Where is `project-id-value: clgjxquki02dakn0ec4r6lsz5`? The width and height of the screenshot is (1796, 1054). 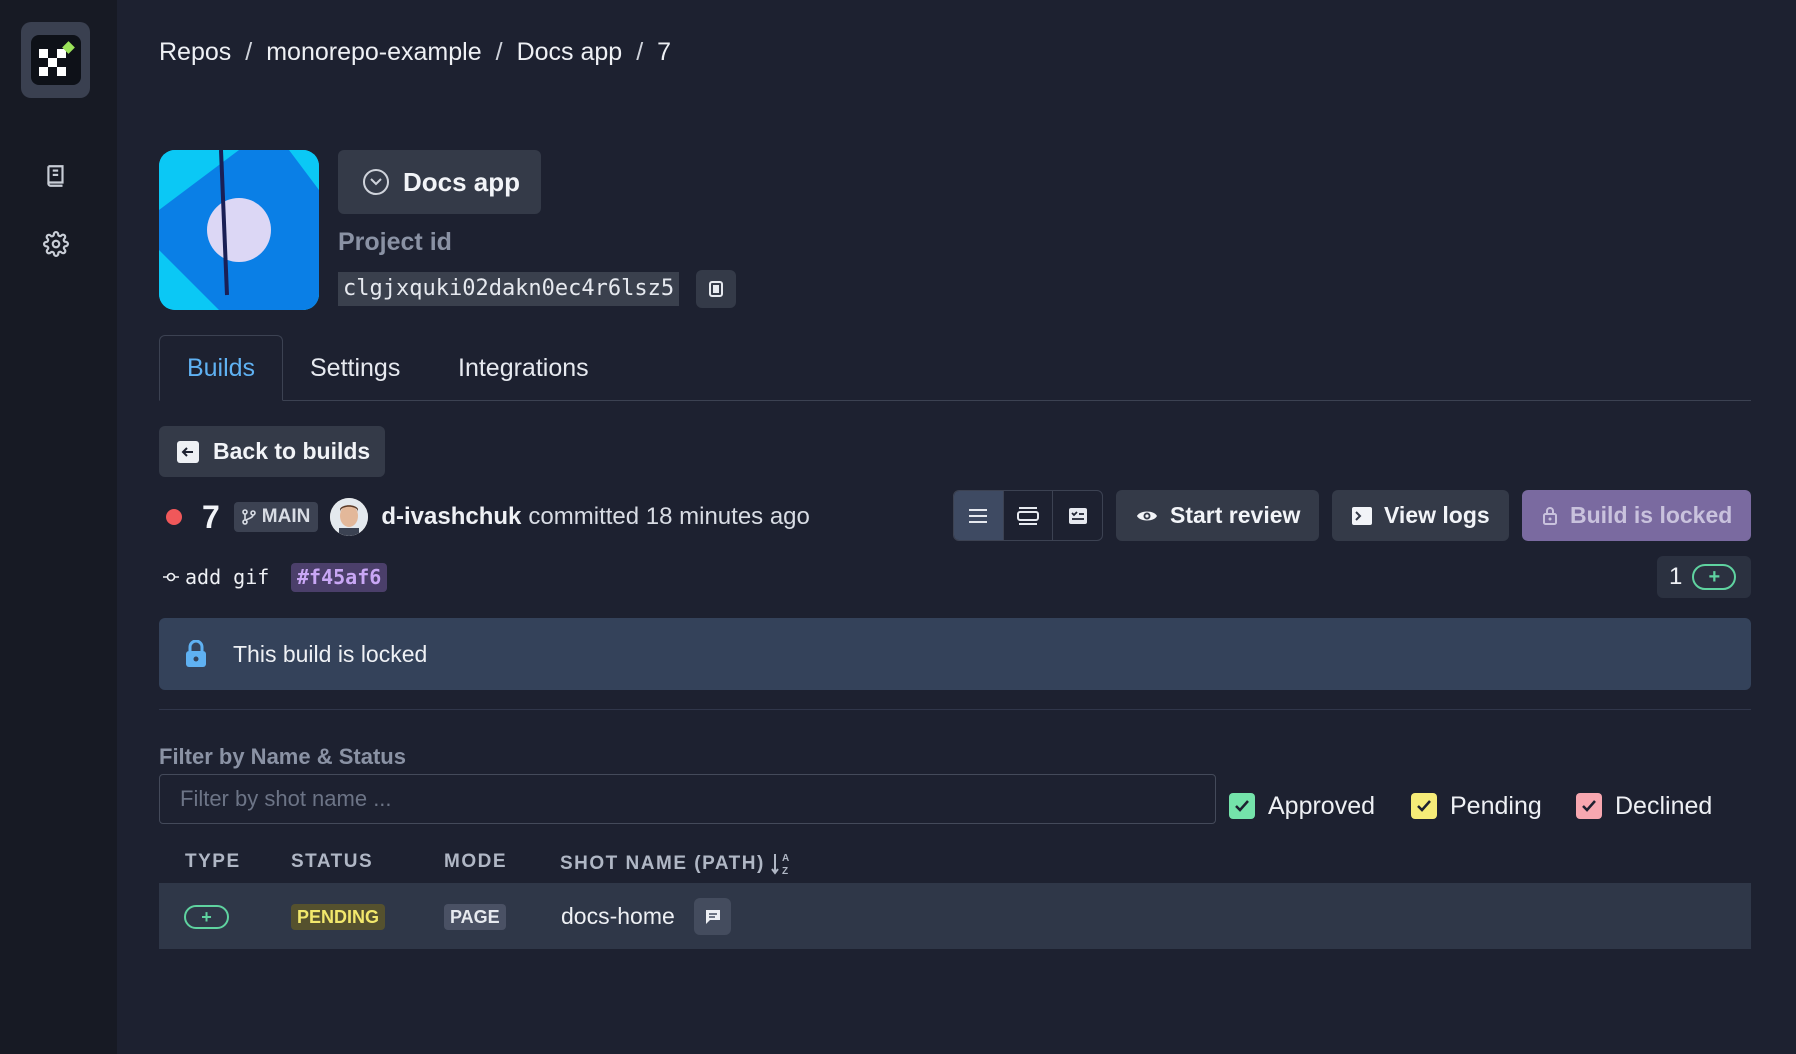
project-id-value: clgjxquki02dakn0ec4r6lsz5 is located at coordinates (509, 289).